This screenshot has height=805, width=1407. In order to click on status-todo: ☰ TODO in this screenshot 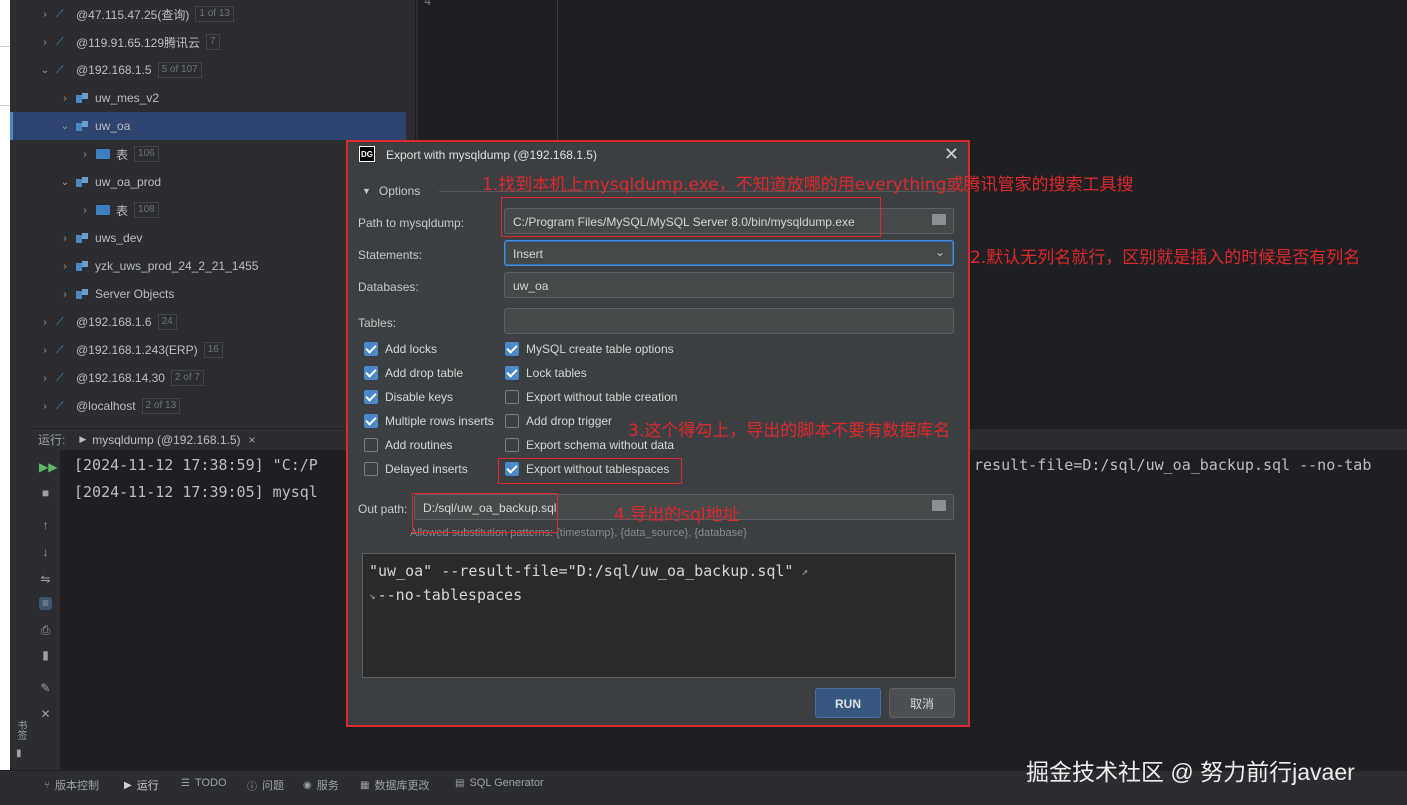, I will do `click(204, 783)`.